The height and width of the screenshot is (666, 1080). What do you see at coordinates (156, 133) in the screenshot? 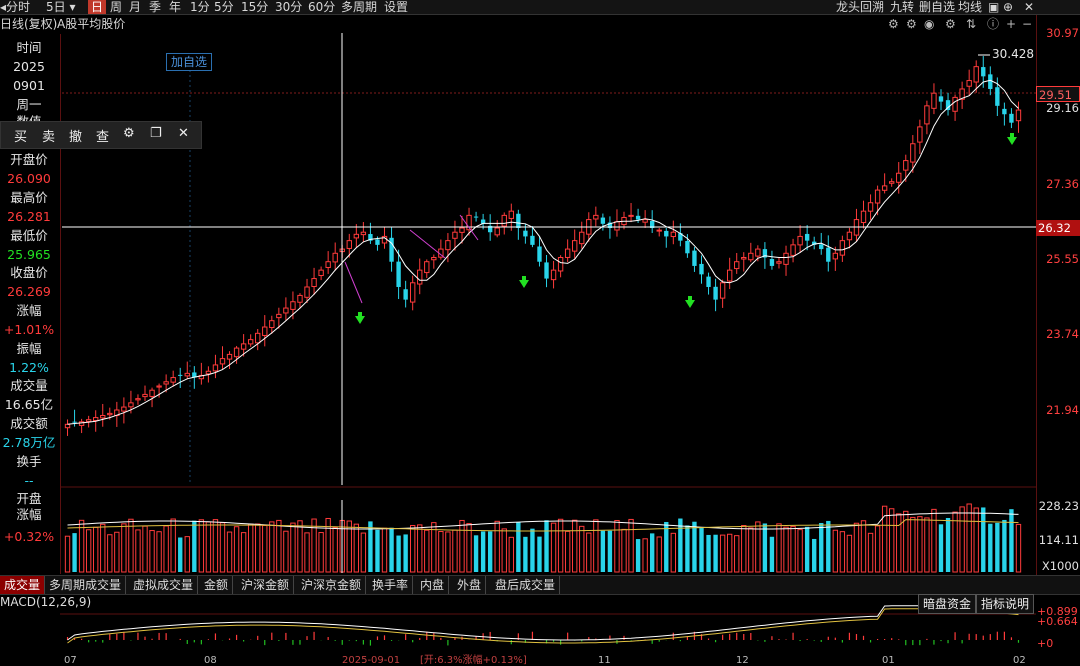
I see `window-icon: ❐` at bounding box center [156, 133].